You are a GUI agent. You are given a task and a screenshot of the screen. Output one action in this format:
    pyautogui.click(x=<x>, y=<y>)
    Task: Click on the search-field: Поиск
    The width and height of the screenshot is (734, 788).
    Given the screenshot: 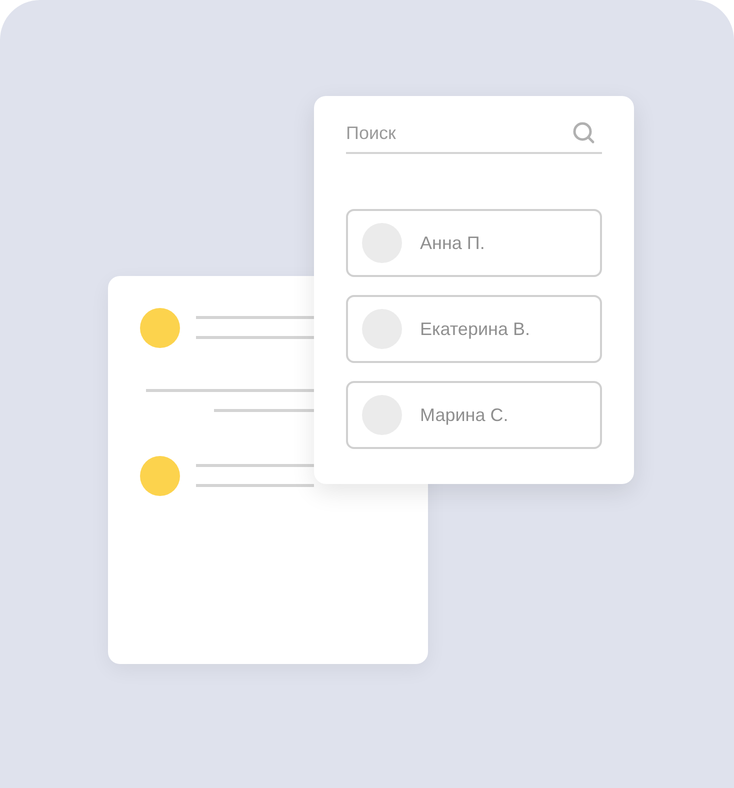 What is the action you would take?
    pyautogui.click(x=474, y=134)
    